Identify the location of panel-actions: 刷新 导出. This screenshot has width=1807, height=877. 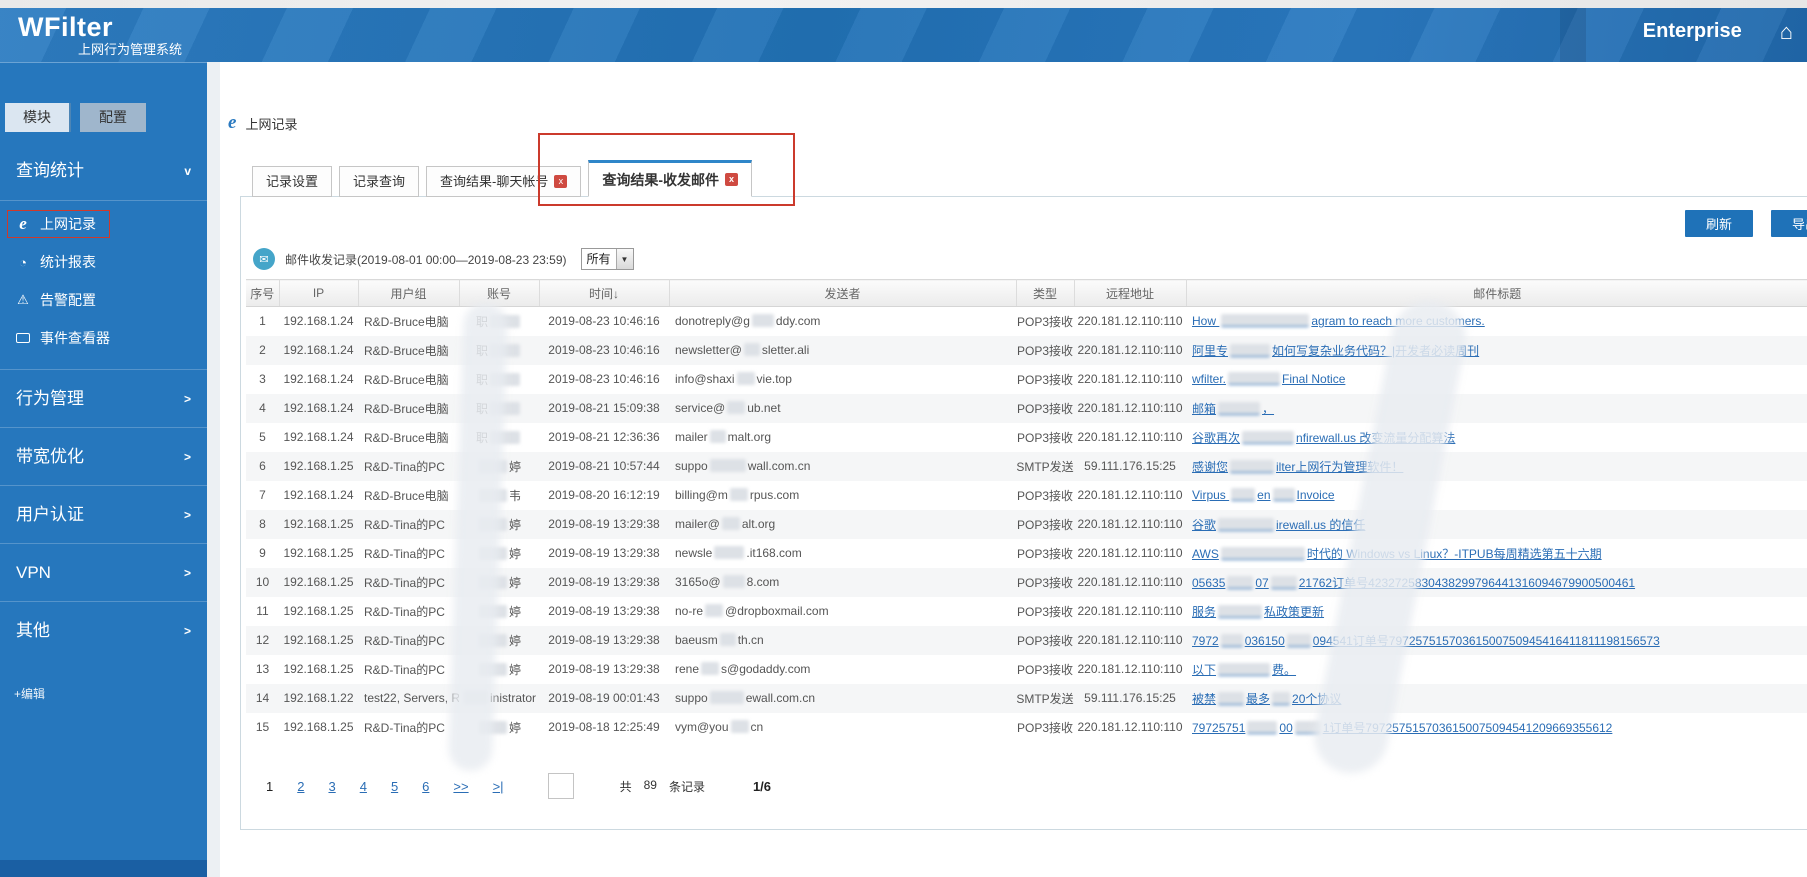
(1607, 223).